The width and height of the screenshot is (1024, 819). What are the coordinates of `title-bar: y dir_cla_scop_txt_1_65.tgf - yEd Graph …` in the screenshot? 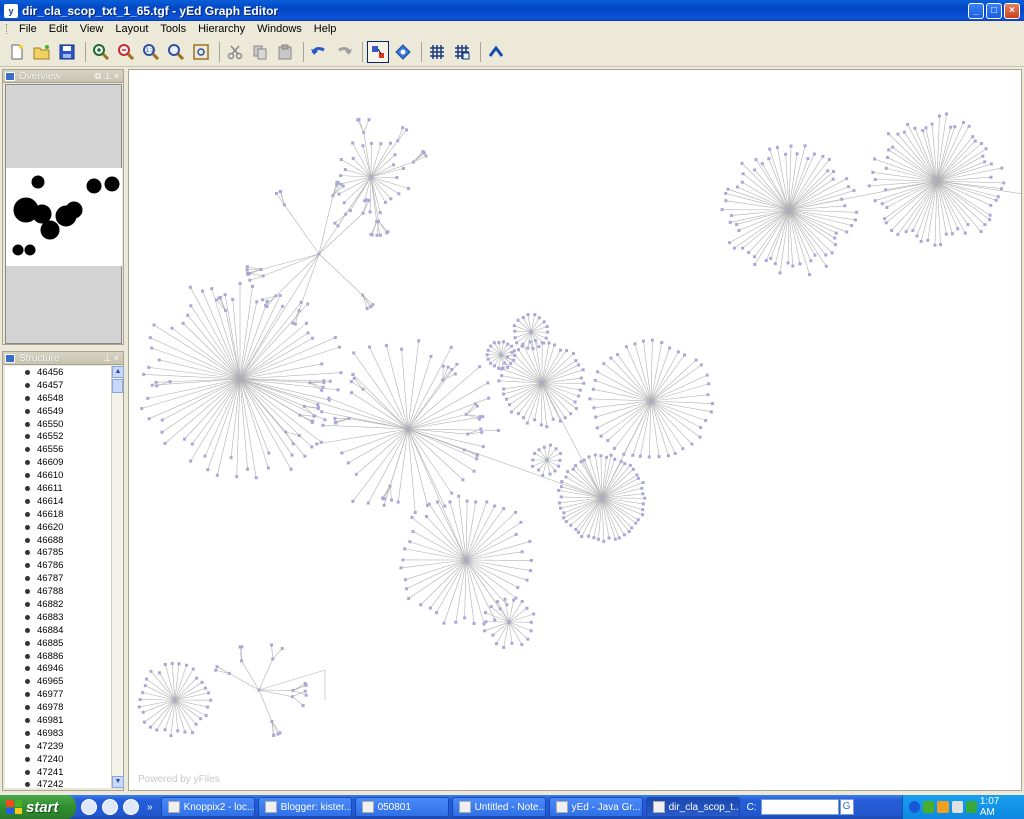 It's located at (512, 10).